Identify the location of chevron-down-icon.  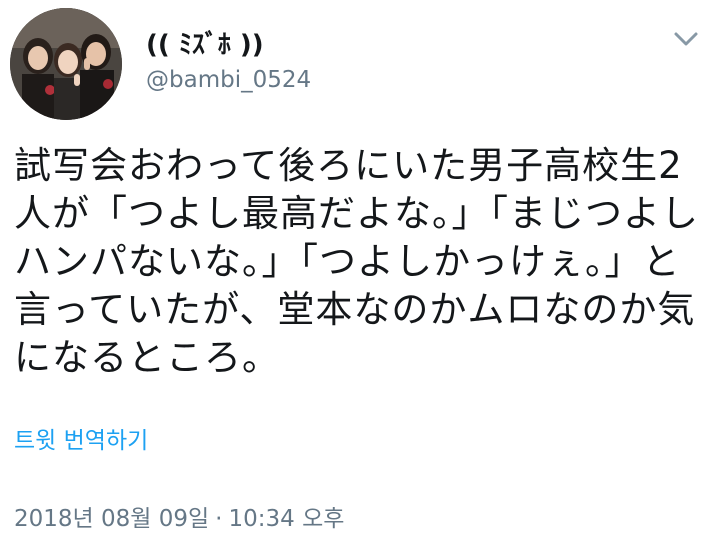
(686, 39).